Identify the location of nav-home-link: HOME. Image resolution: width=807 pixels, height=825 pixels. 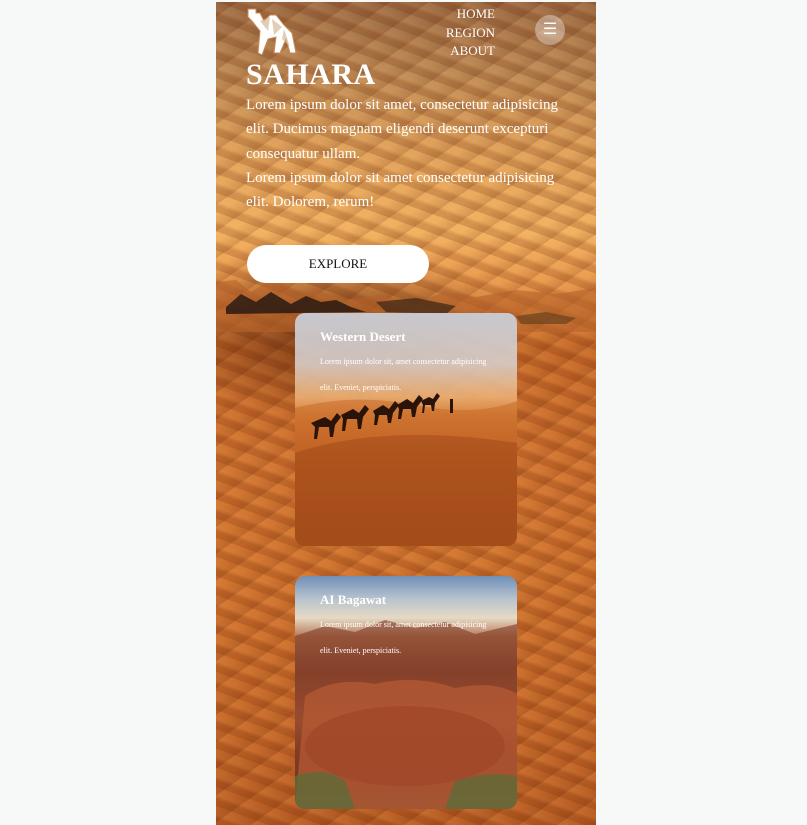
(470, 14).